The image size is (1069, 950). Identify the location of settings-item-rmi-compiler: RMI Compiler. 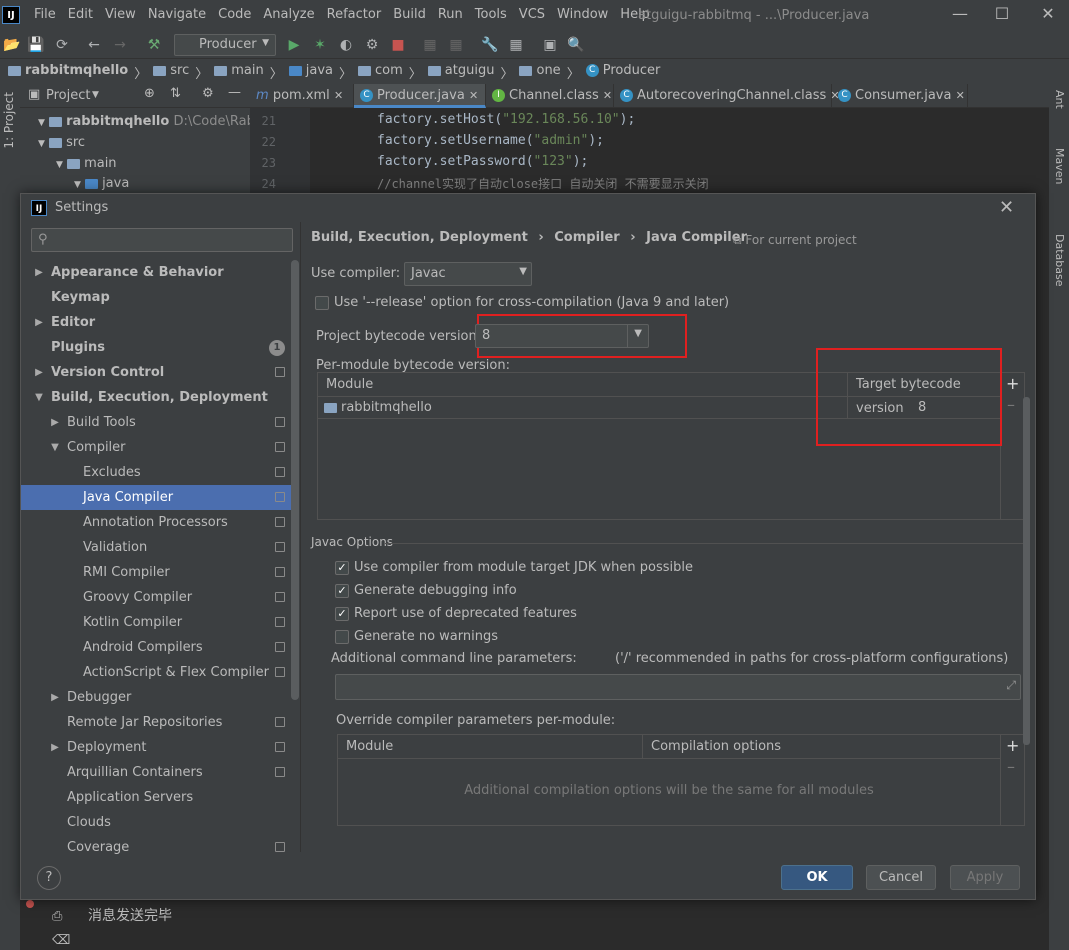
(160, 572).